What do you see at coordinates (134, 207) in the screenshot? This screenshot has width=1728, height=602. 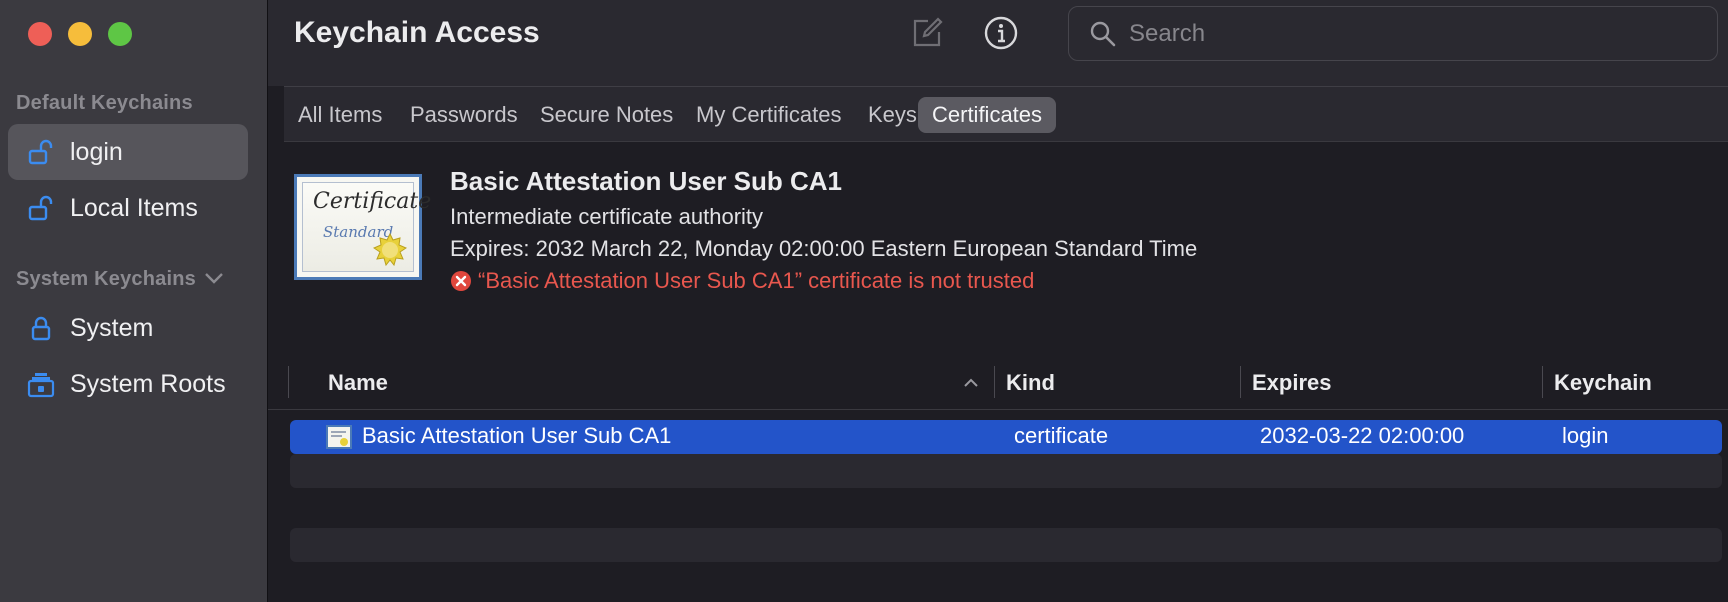 I see `sidebar-item-label: Local Items` at bounding box center [134, 207].